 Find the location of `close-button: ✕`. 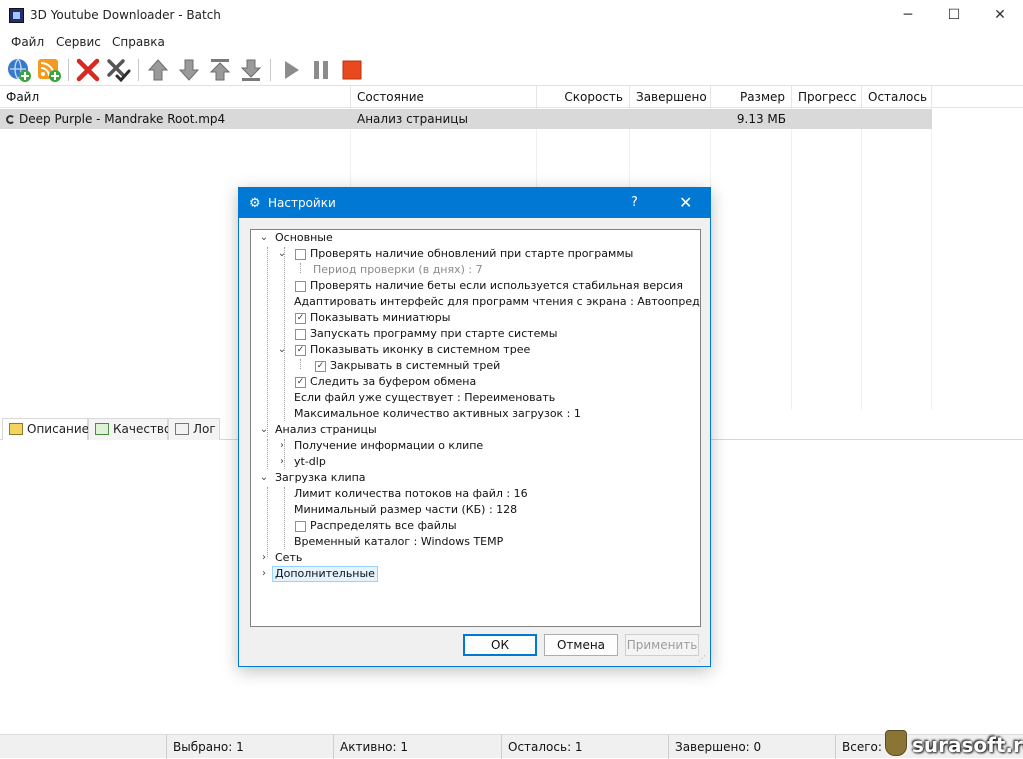

close-button: ✕ is located at coordinates (1000, 15).